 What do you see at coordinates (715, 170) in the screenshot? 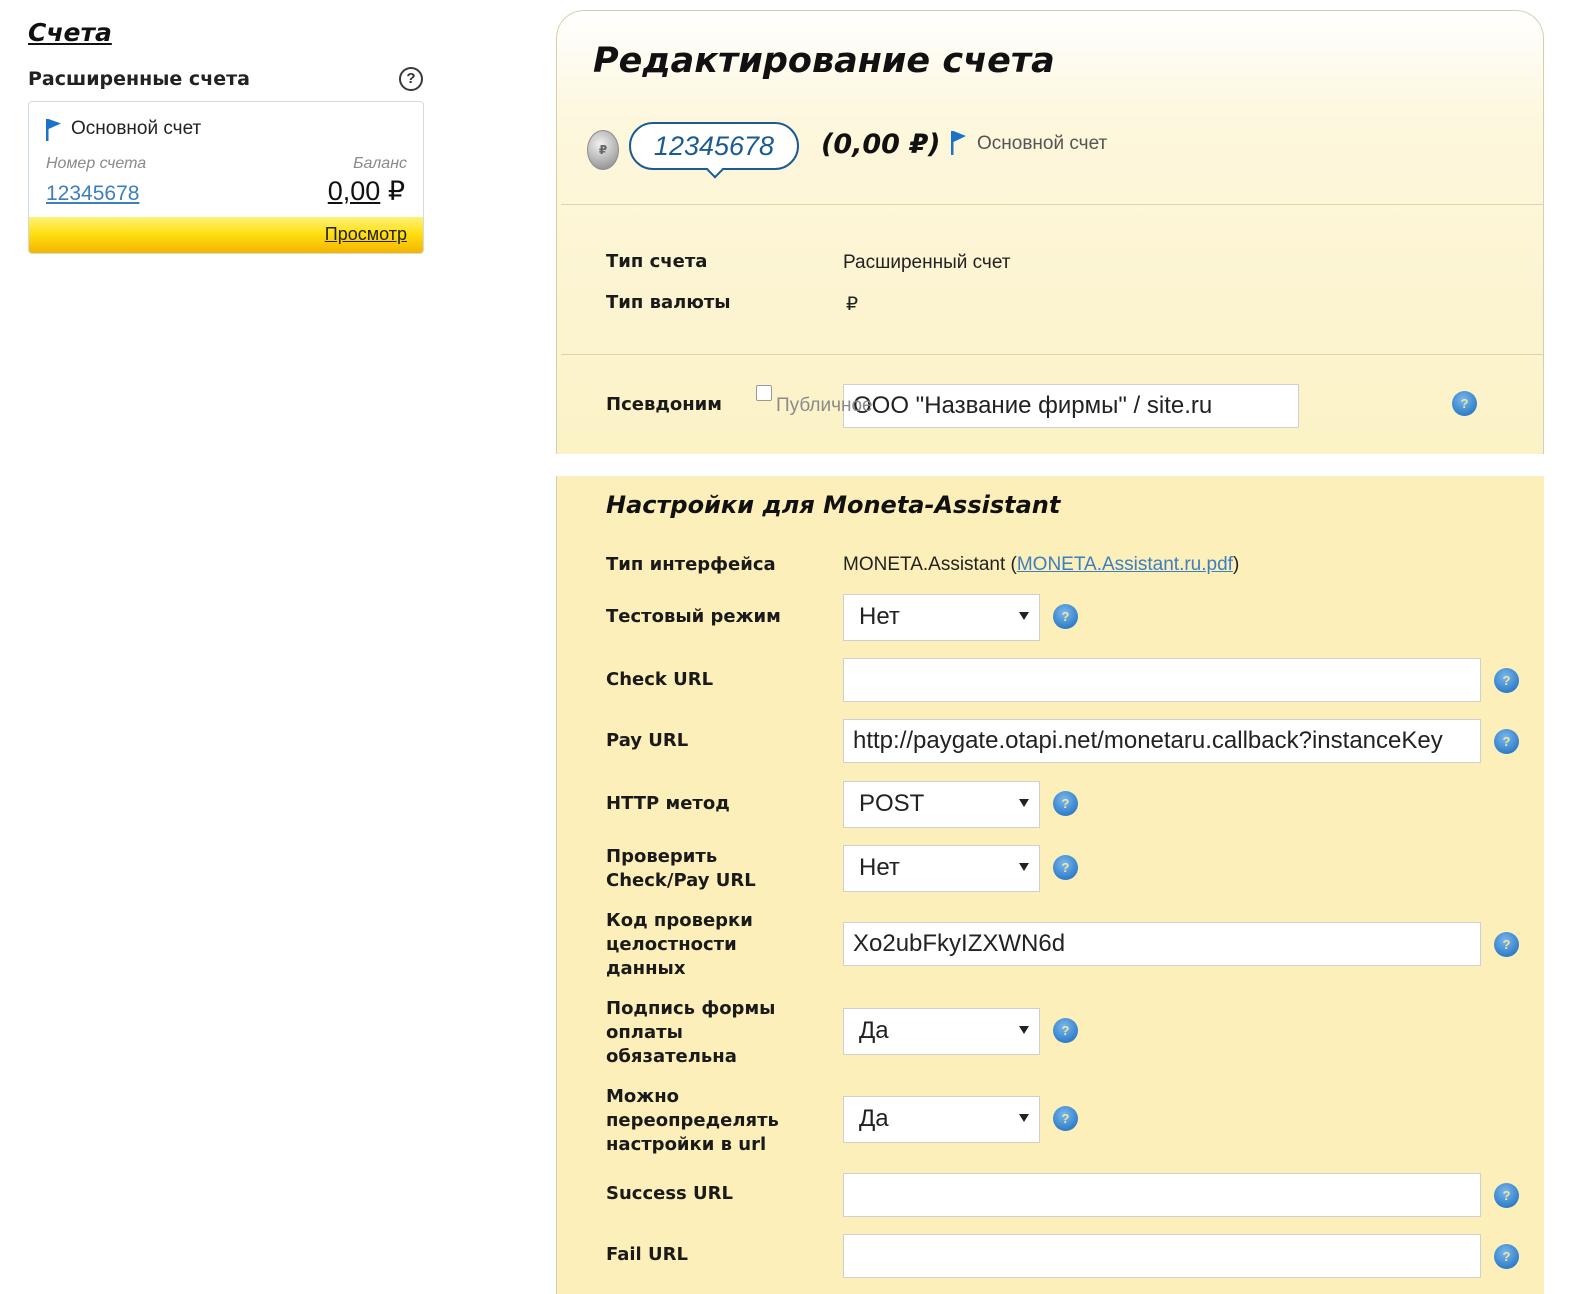
I see `badge-tail` at bounding box center [715, 170].